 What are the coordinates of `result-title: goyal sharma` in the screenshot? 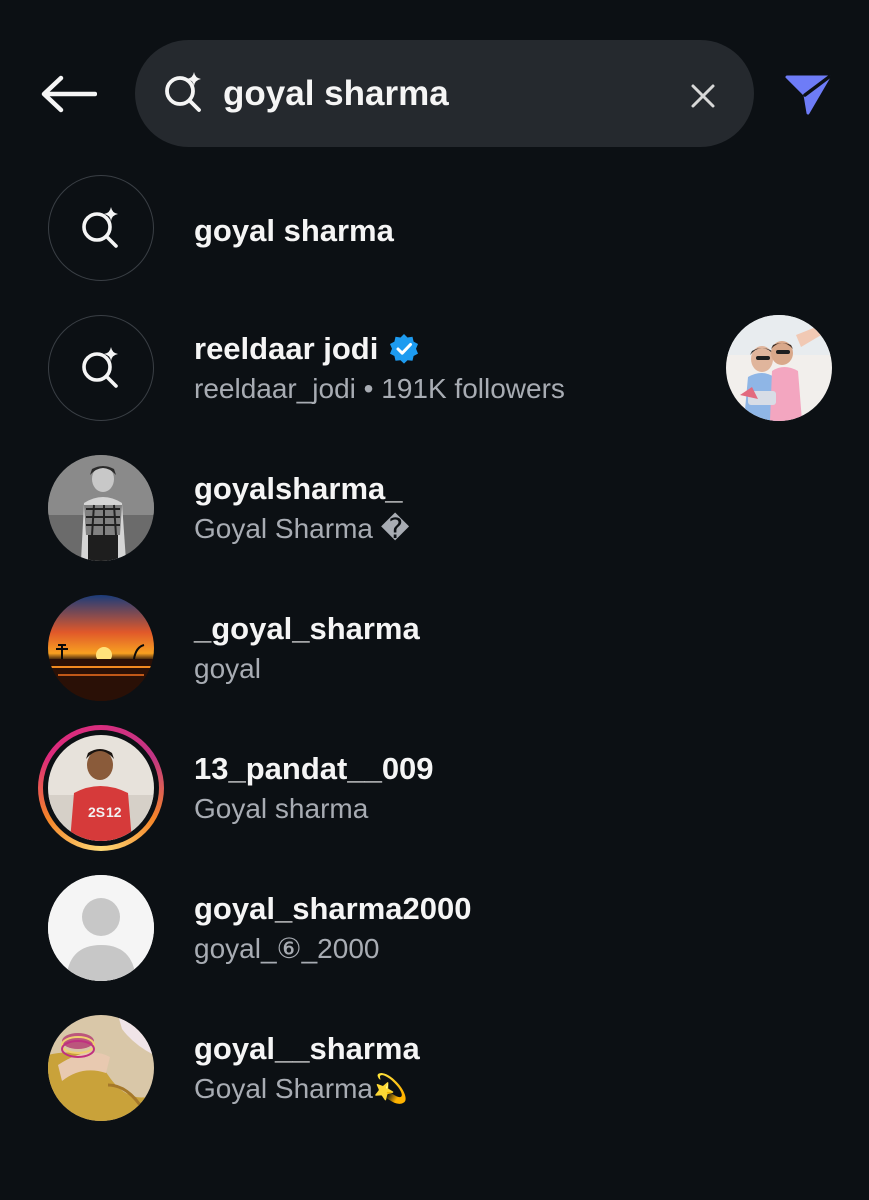 It's located at (294, 230).